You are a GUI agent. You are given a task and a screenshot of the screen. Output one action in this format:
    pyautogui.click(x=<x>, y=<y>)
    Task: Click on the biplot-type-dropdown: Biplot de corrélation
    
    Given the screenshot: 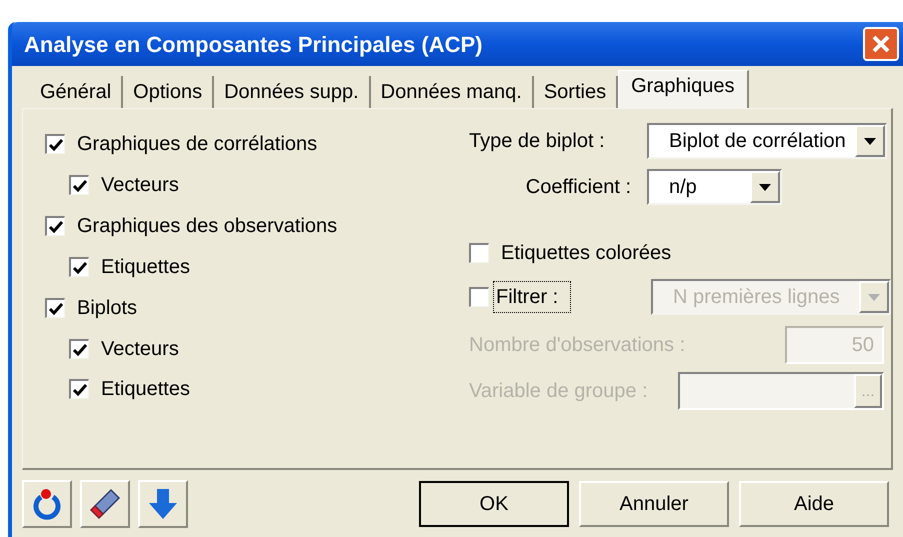 What is the action you would take?
    pyautogui.click(x=767, y=141)
    